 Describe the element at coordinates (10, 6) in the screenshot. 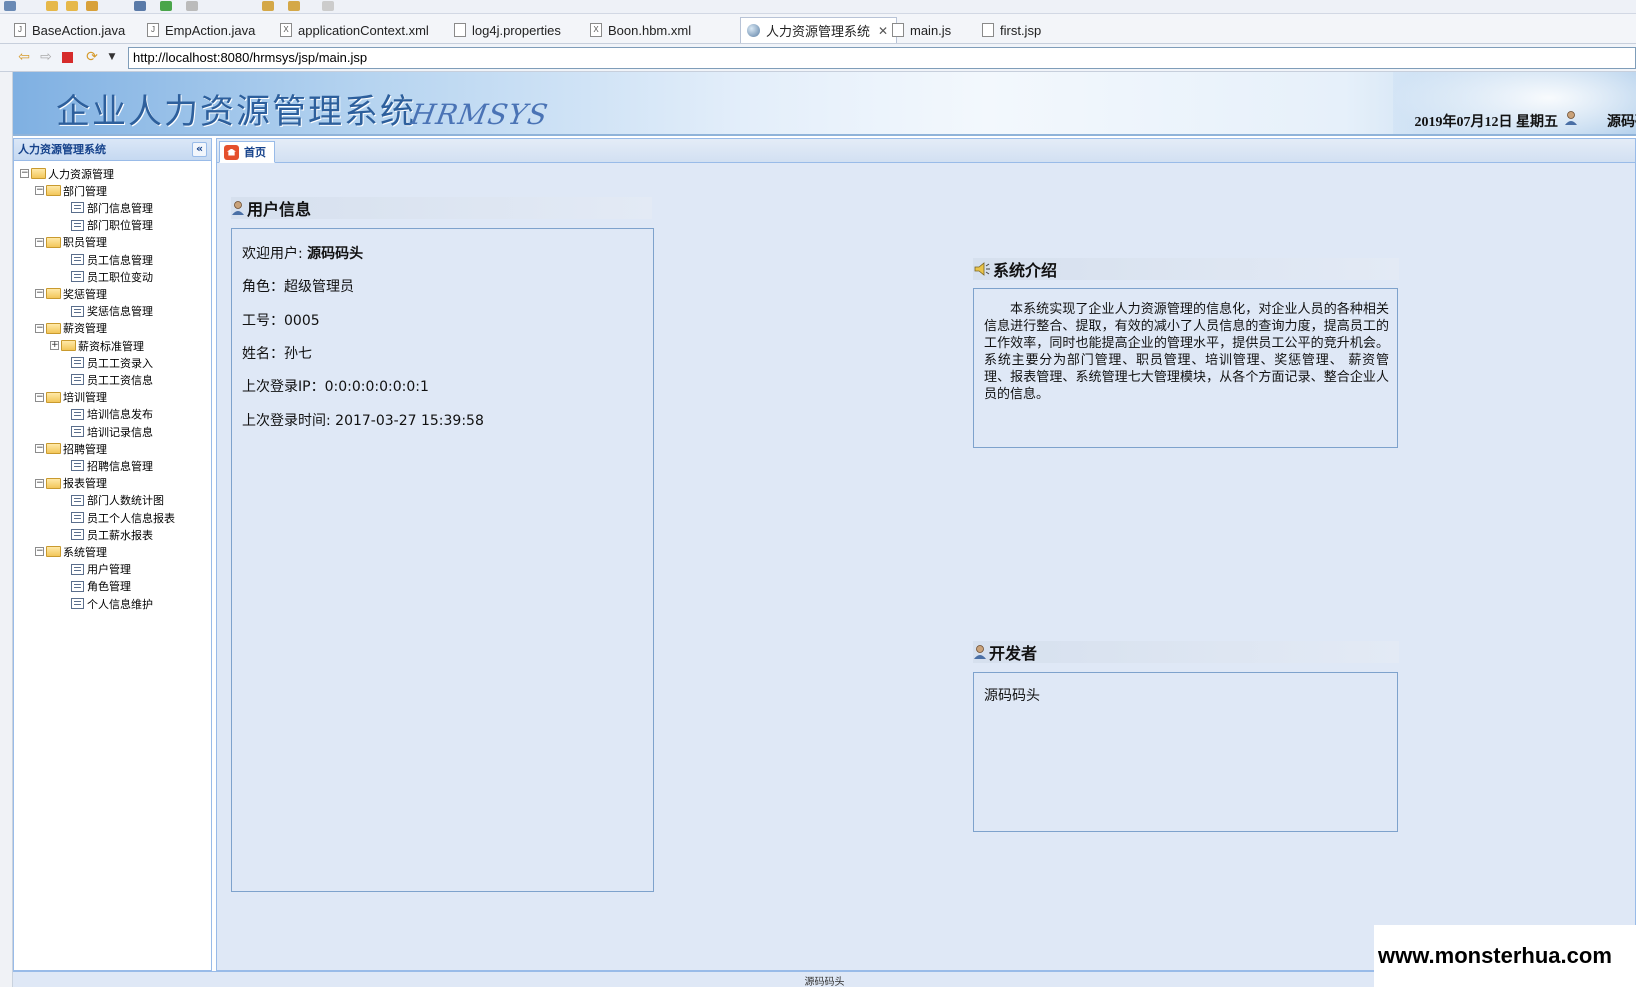

I see `refresh-icon` at that location.